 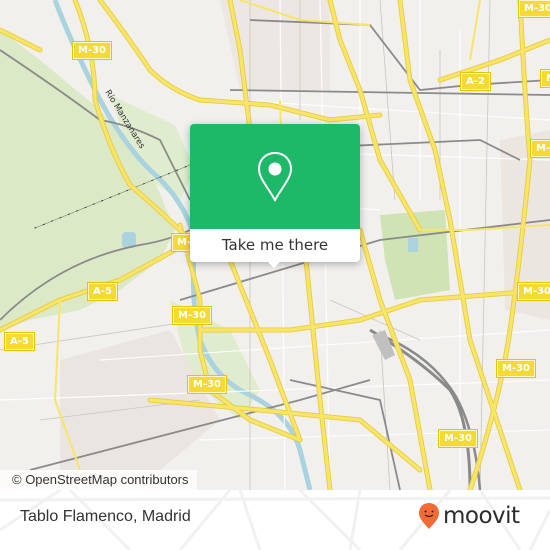 What do you see at coordinates (516, 368) in the screenshot?
I see `shield-m30-east-lower: M-30` at bounding box center [516, 368].